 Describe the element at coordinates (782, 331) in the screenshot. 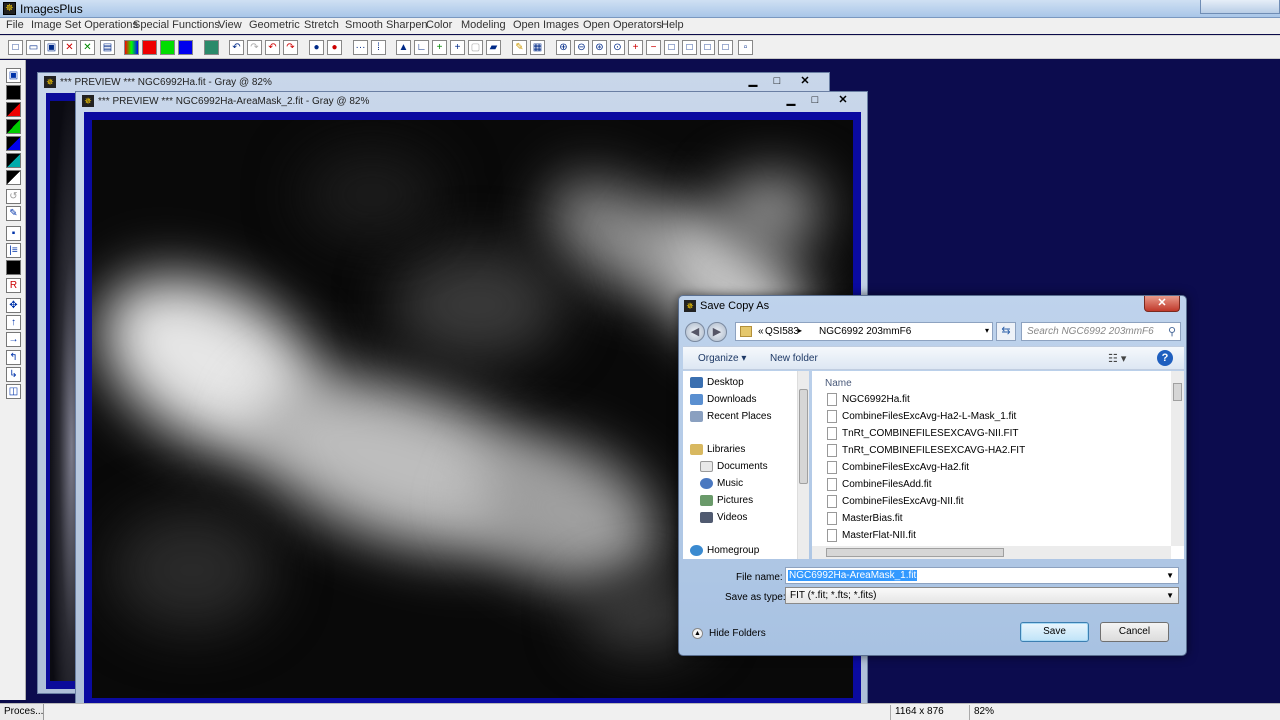

I see `address-segment-qsi583: QSI583` at that location.